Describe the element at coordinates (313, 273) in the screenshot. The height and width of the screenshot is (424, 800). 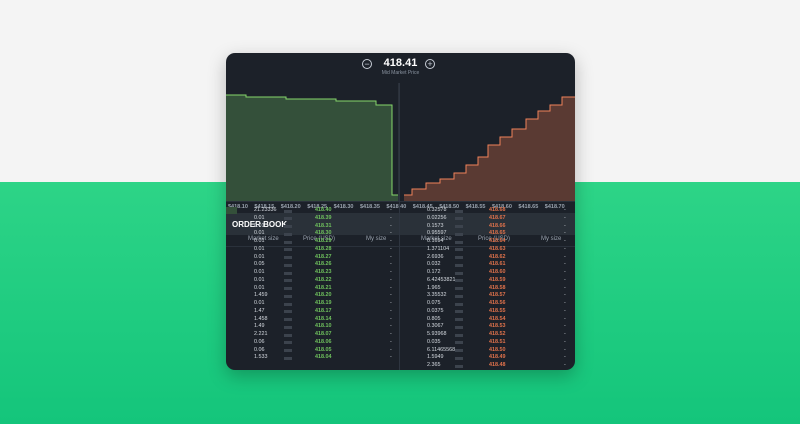
I see `bid-row: 0.01 418.23 -` at that location.